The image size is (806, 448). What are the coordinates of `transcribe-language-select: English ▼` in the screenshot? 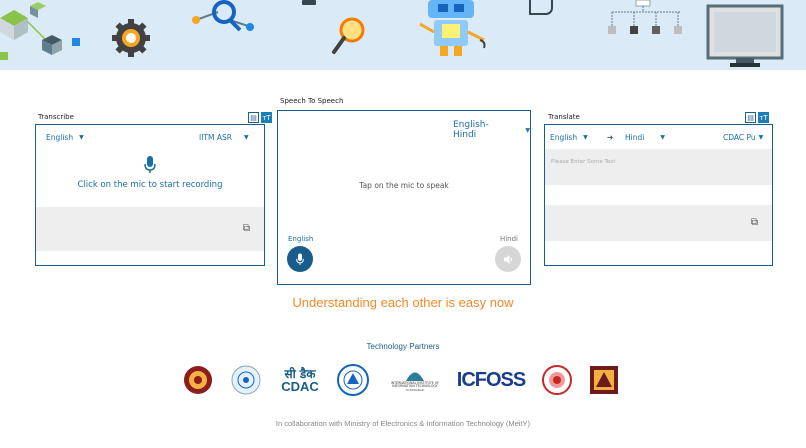 It's located at (65, 137).